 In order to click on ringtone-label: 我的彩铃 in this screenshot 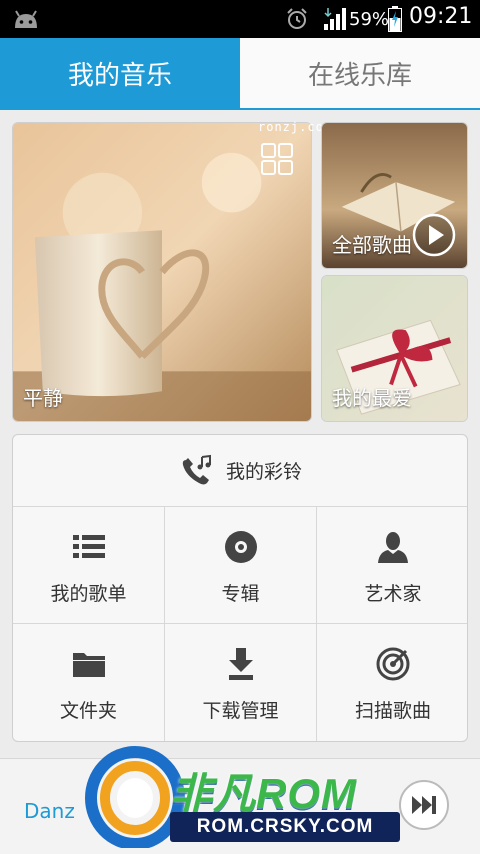, I will do `click(263, 472)`.